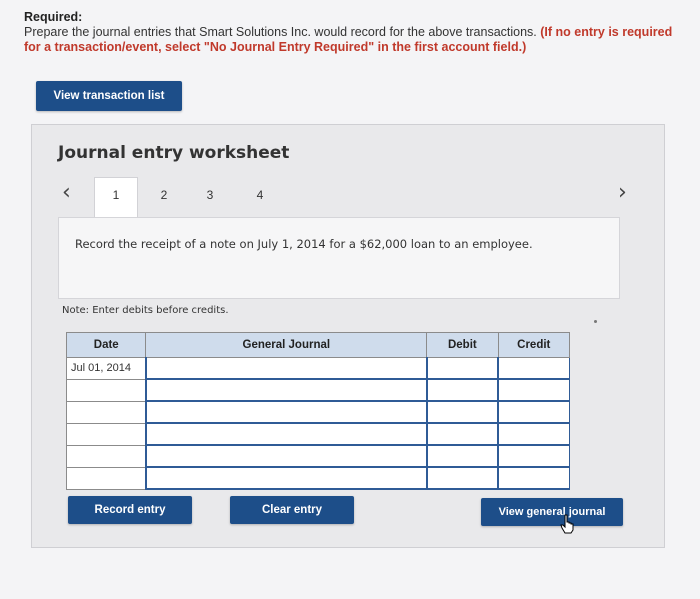 Image resolution: width=700 pixels, height=599 pixels. What do you see at coordinates (292, 510) in the screenshot?
I see `clear-entry-button: Clear entry` at bounding box center [292, 510].